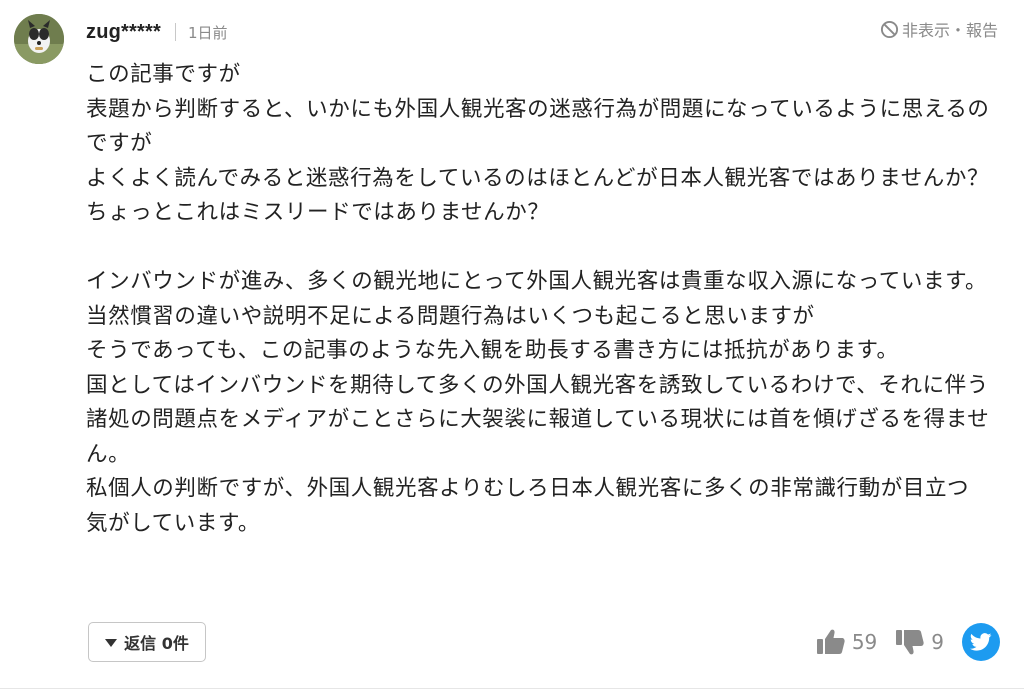 The height and width of the screenshot is (689, 1024). What do you see at coordinates (111, 643) in the screenshot?
I see `caret-down-icon` at bounding box center [111, 643].